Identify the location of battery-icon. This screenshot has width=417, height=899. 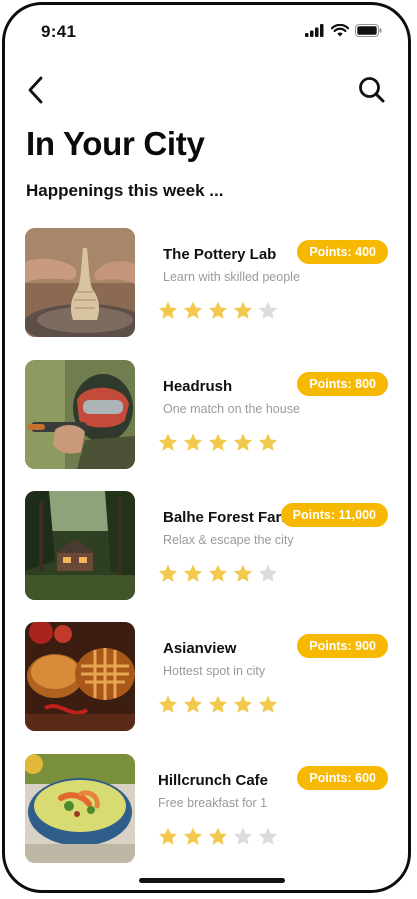
(368, 30).